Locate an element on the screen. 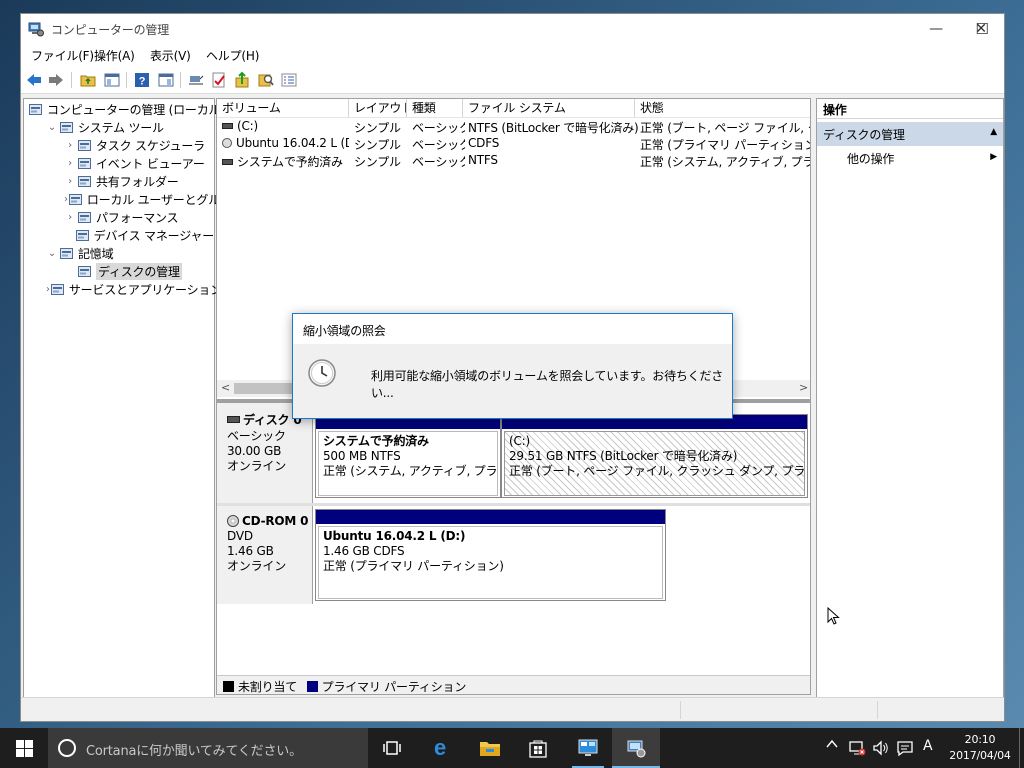  list-icon is located at coordinates (289, 80).